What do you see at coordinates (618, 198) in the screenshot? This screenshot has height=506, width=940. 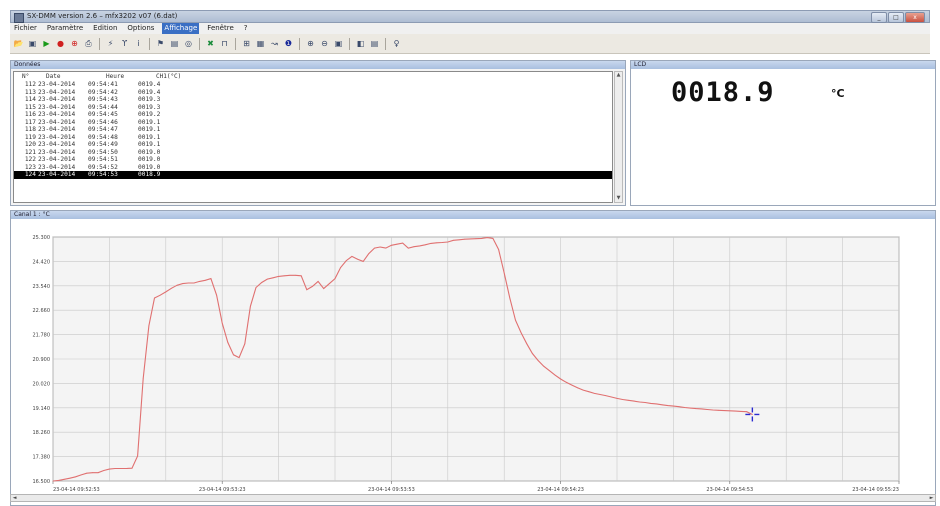 I see `scroll-down-arrow-icon: ▼` at bounding box center [618, 198].